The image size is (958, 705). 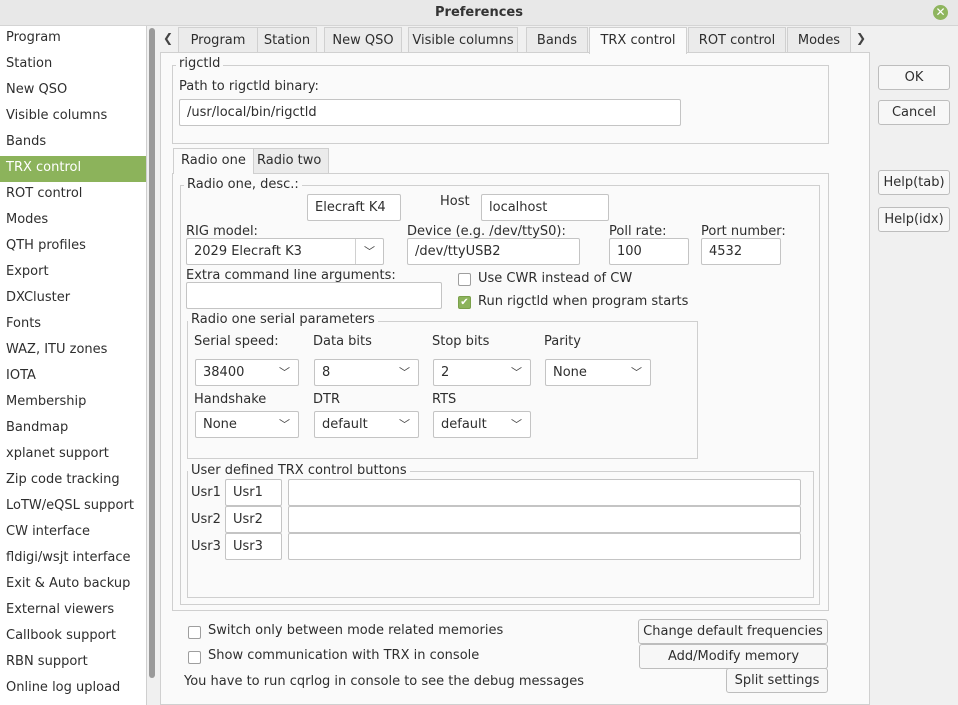 I want to click on usr3-label: Usr3, so click(x=206, y=546).